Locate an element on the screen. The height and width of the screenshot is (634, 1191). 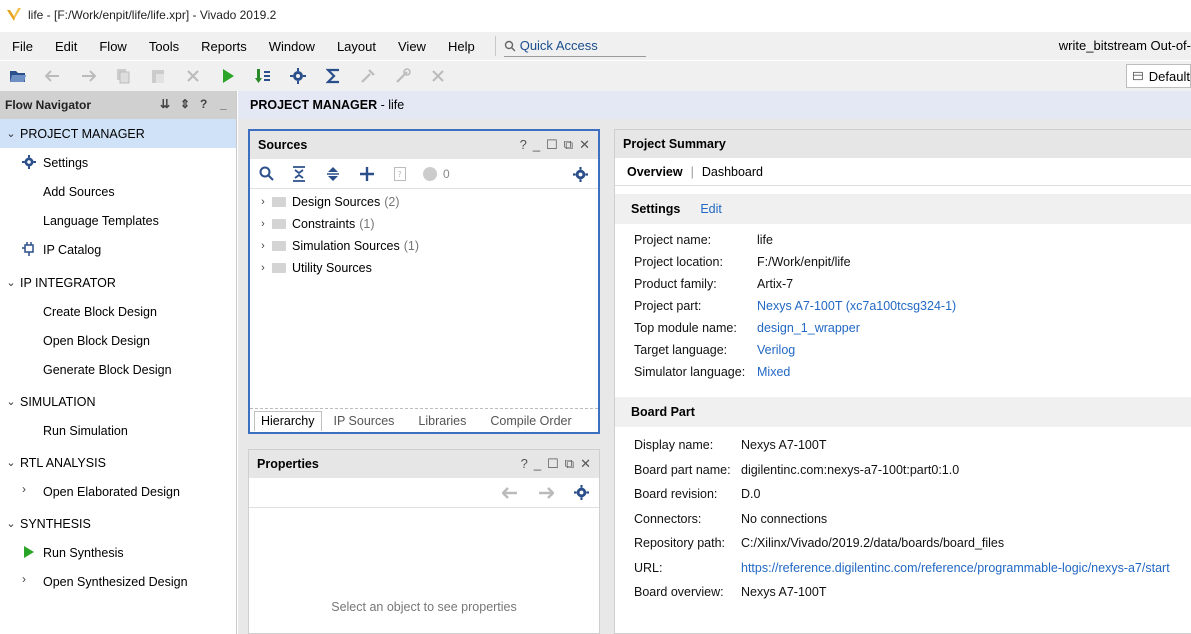
summary-link: design_1_wrapper is located at coordinates (808, 328).